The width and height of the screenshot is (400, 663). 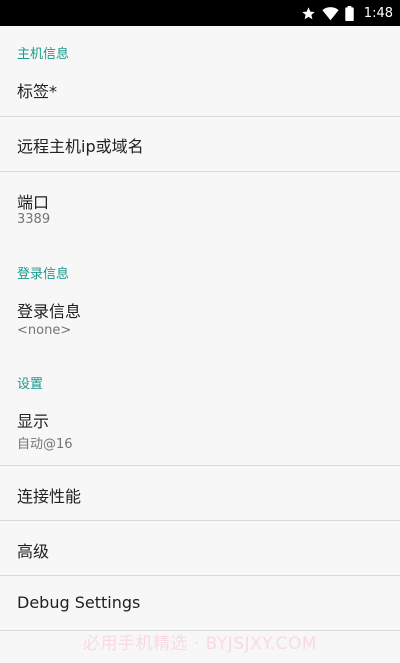 I want to click on status-icons: 1:48, so click(x=347, y=13).